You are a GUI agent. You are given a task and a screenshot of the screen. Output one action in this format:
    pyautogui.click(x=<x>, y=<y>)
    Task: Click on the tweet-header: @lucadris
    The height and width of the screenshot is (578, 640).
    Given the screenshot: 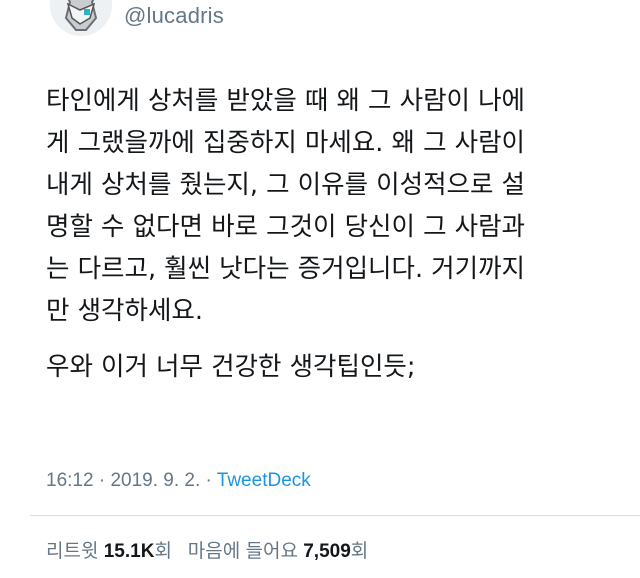 What is the action you would take?
    pyautogui.click(x=320, y=23)
    